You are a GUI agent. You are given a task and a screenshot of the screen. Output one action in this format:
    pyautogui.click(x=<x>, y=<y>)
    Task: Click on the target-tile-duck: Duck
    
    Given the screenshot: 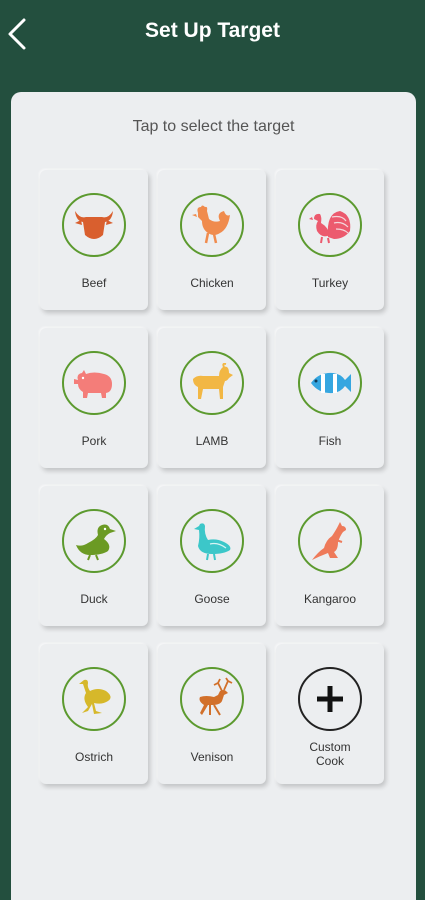 What is the action you would take?
    pyautogui.click(x=94, y=556)
    